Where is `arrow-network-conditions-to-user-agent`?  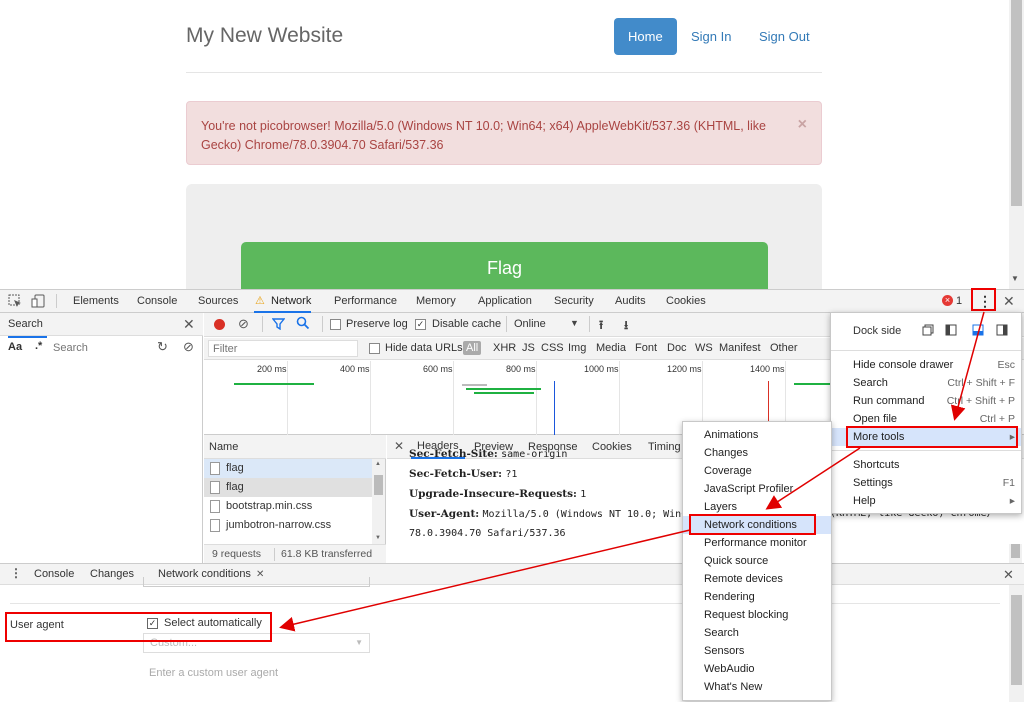 arrow-network-conditions-to-user-agent is located at coordinates (485, 580).